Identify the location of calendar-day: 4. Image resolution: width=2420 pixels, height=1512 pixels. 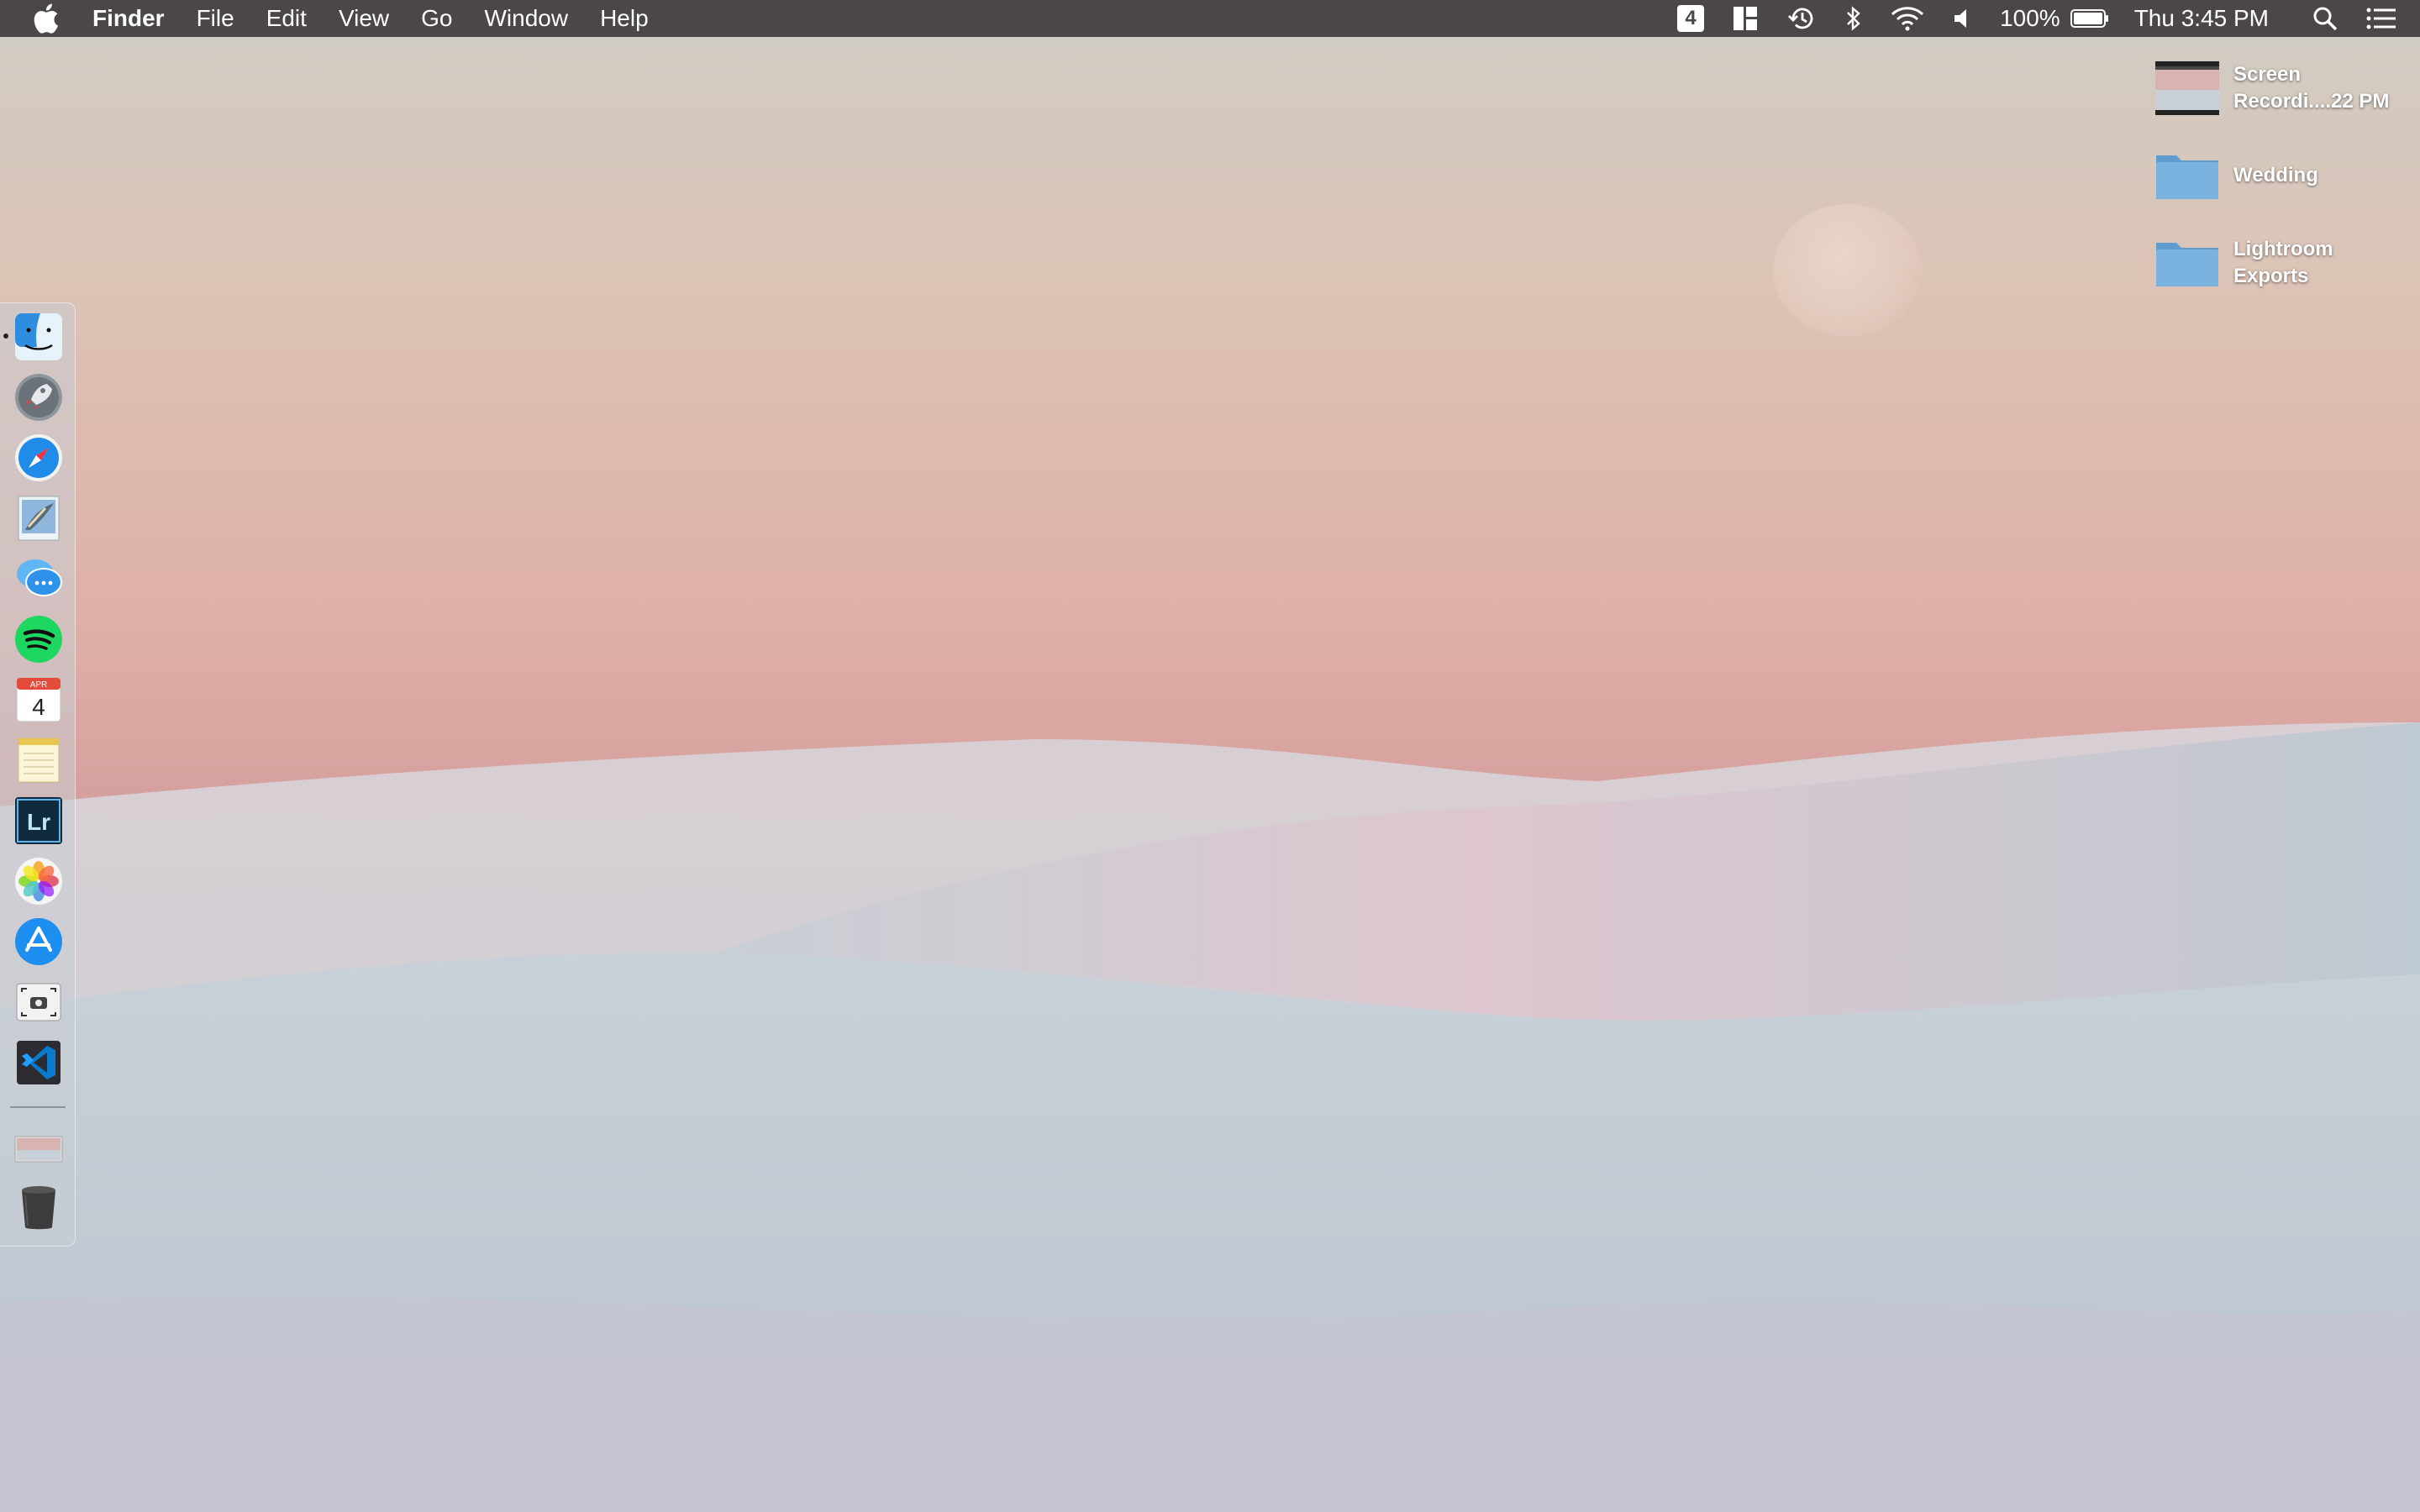
(38, 707).